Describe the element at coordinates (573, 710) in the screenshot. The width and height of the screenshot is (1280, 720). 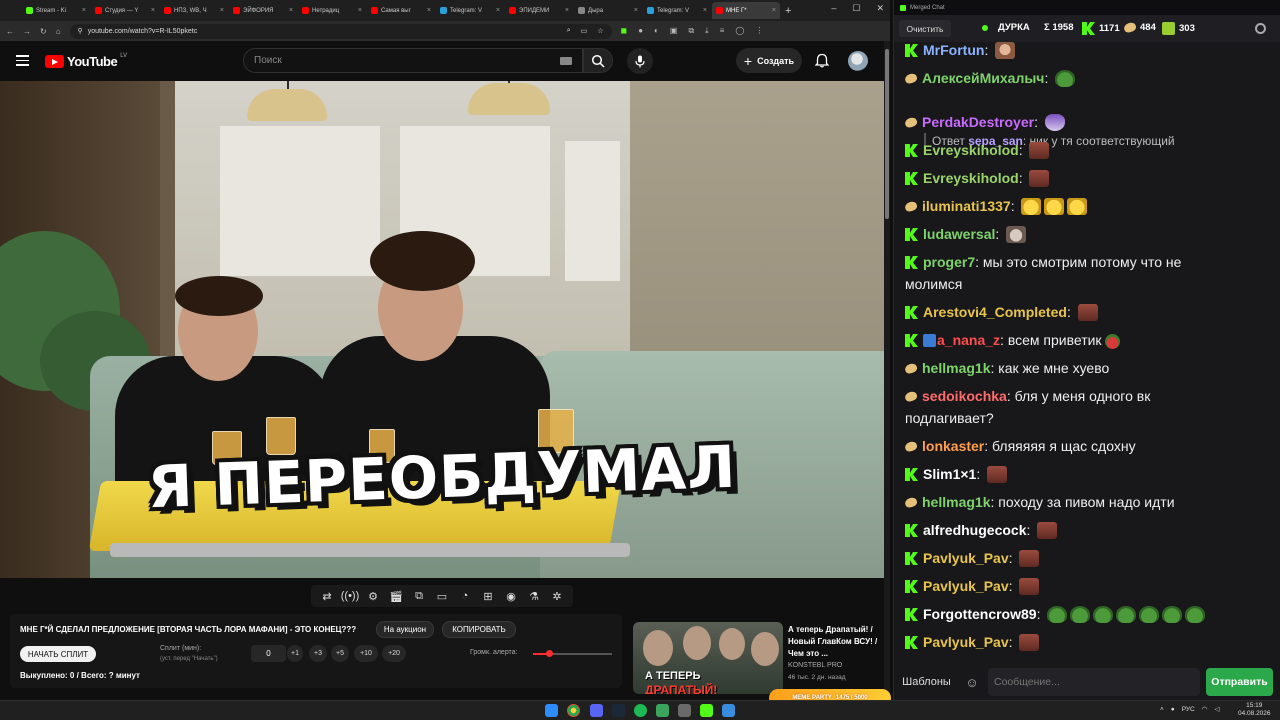
I see `chrome-icon` at that location.